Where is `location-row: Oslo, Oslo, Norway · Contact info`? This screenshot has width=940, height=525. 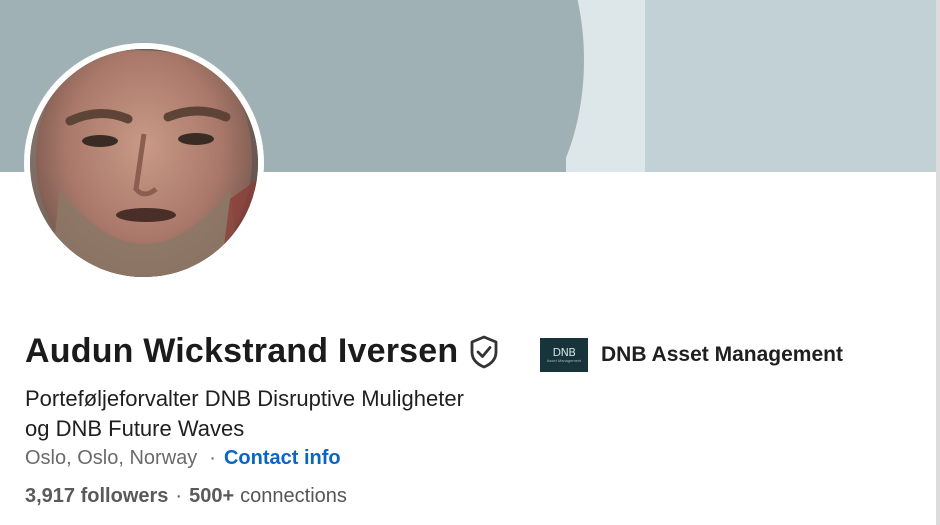 location-row: Oslo, Oslo, Norway · Contact info is located at coordinates (183, 458).